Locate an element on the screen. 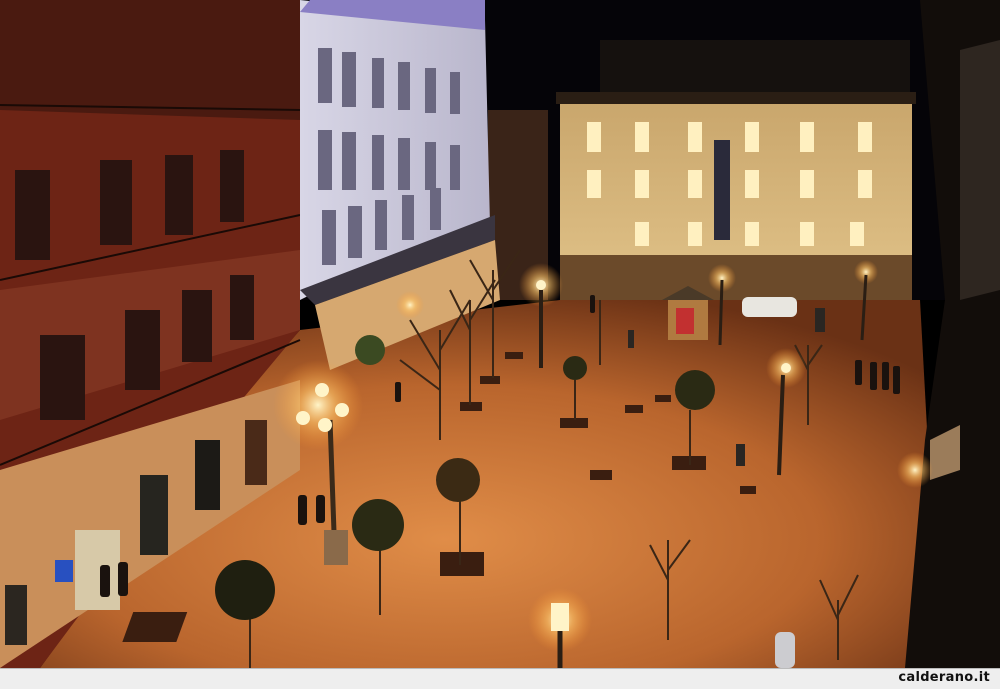  far-building-banner is located at coordinates (722, 190).